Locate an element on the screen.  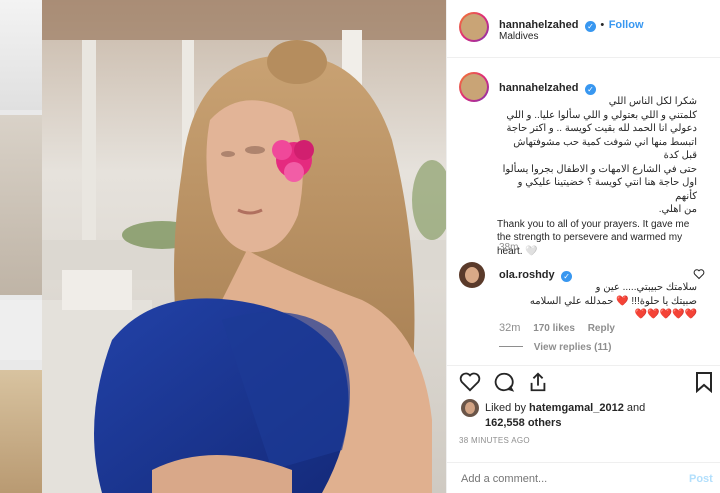
background-feed-strip is located at coordinates (21, 246).